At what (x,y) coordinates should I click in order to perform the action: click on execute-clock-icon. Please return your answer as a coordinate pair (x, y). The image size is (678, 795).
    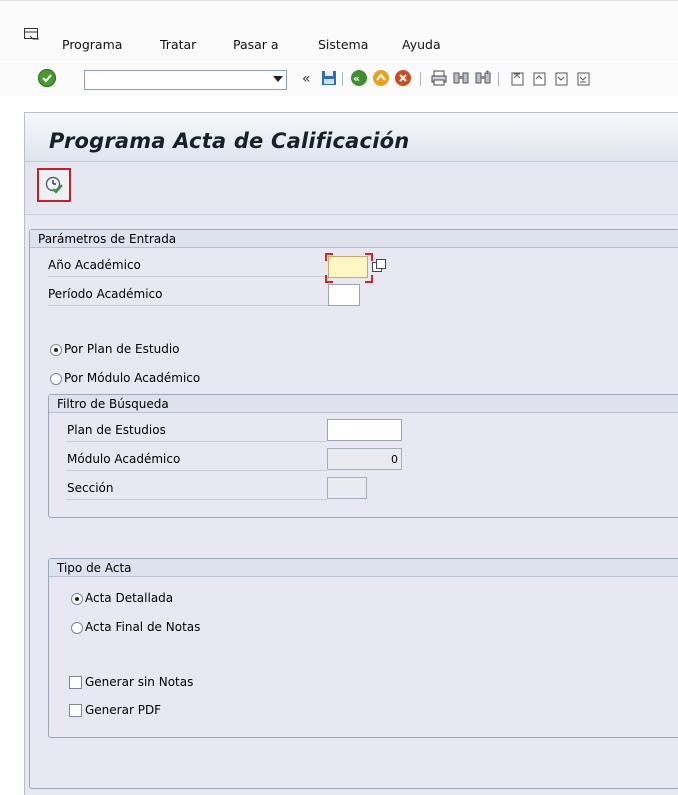
    Looking at the image, I should click on (54, 185).